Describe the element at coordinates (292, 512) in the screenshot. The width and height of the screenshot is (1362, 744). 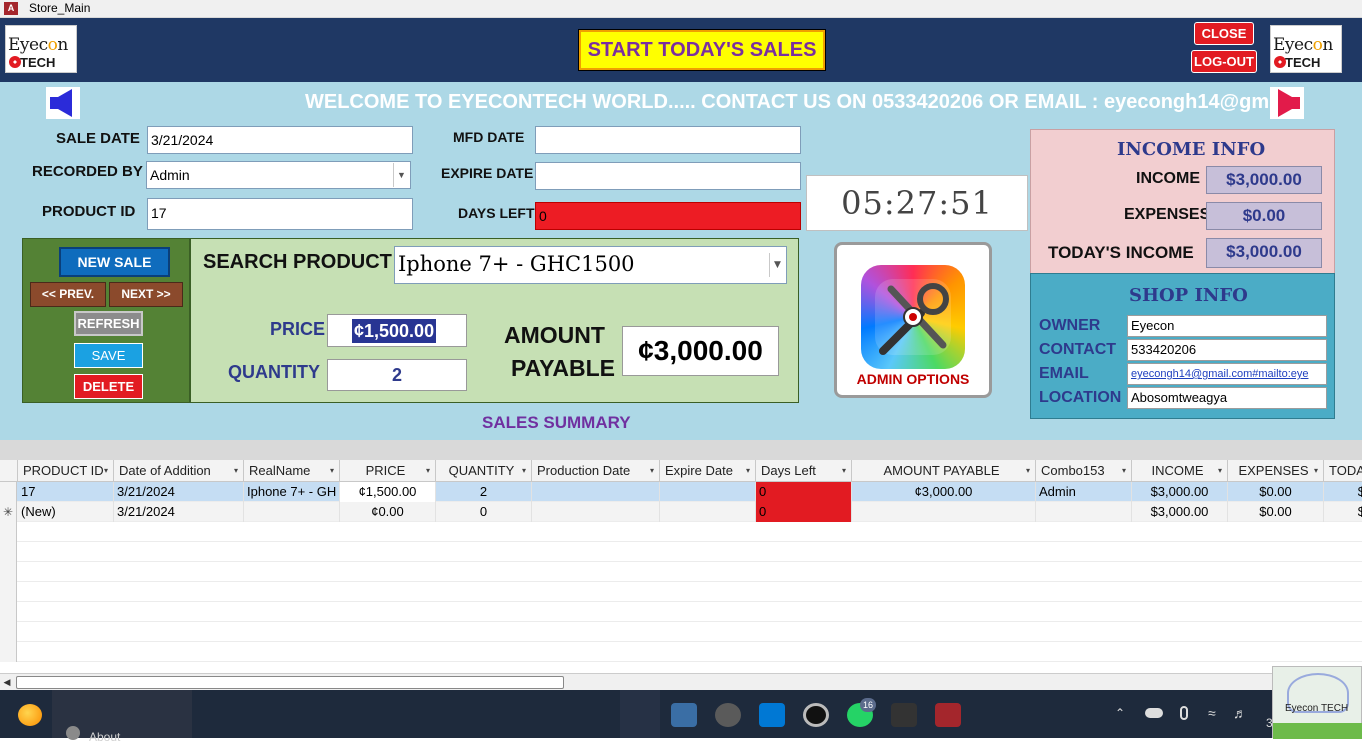
I see `cell-realname` at that location.